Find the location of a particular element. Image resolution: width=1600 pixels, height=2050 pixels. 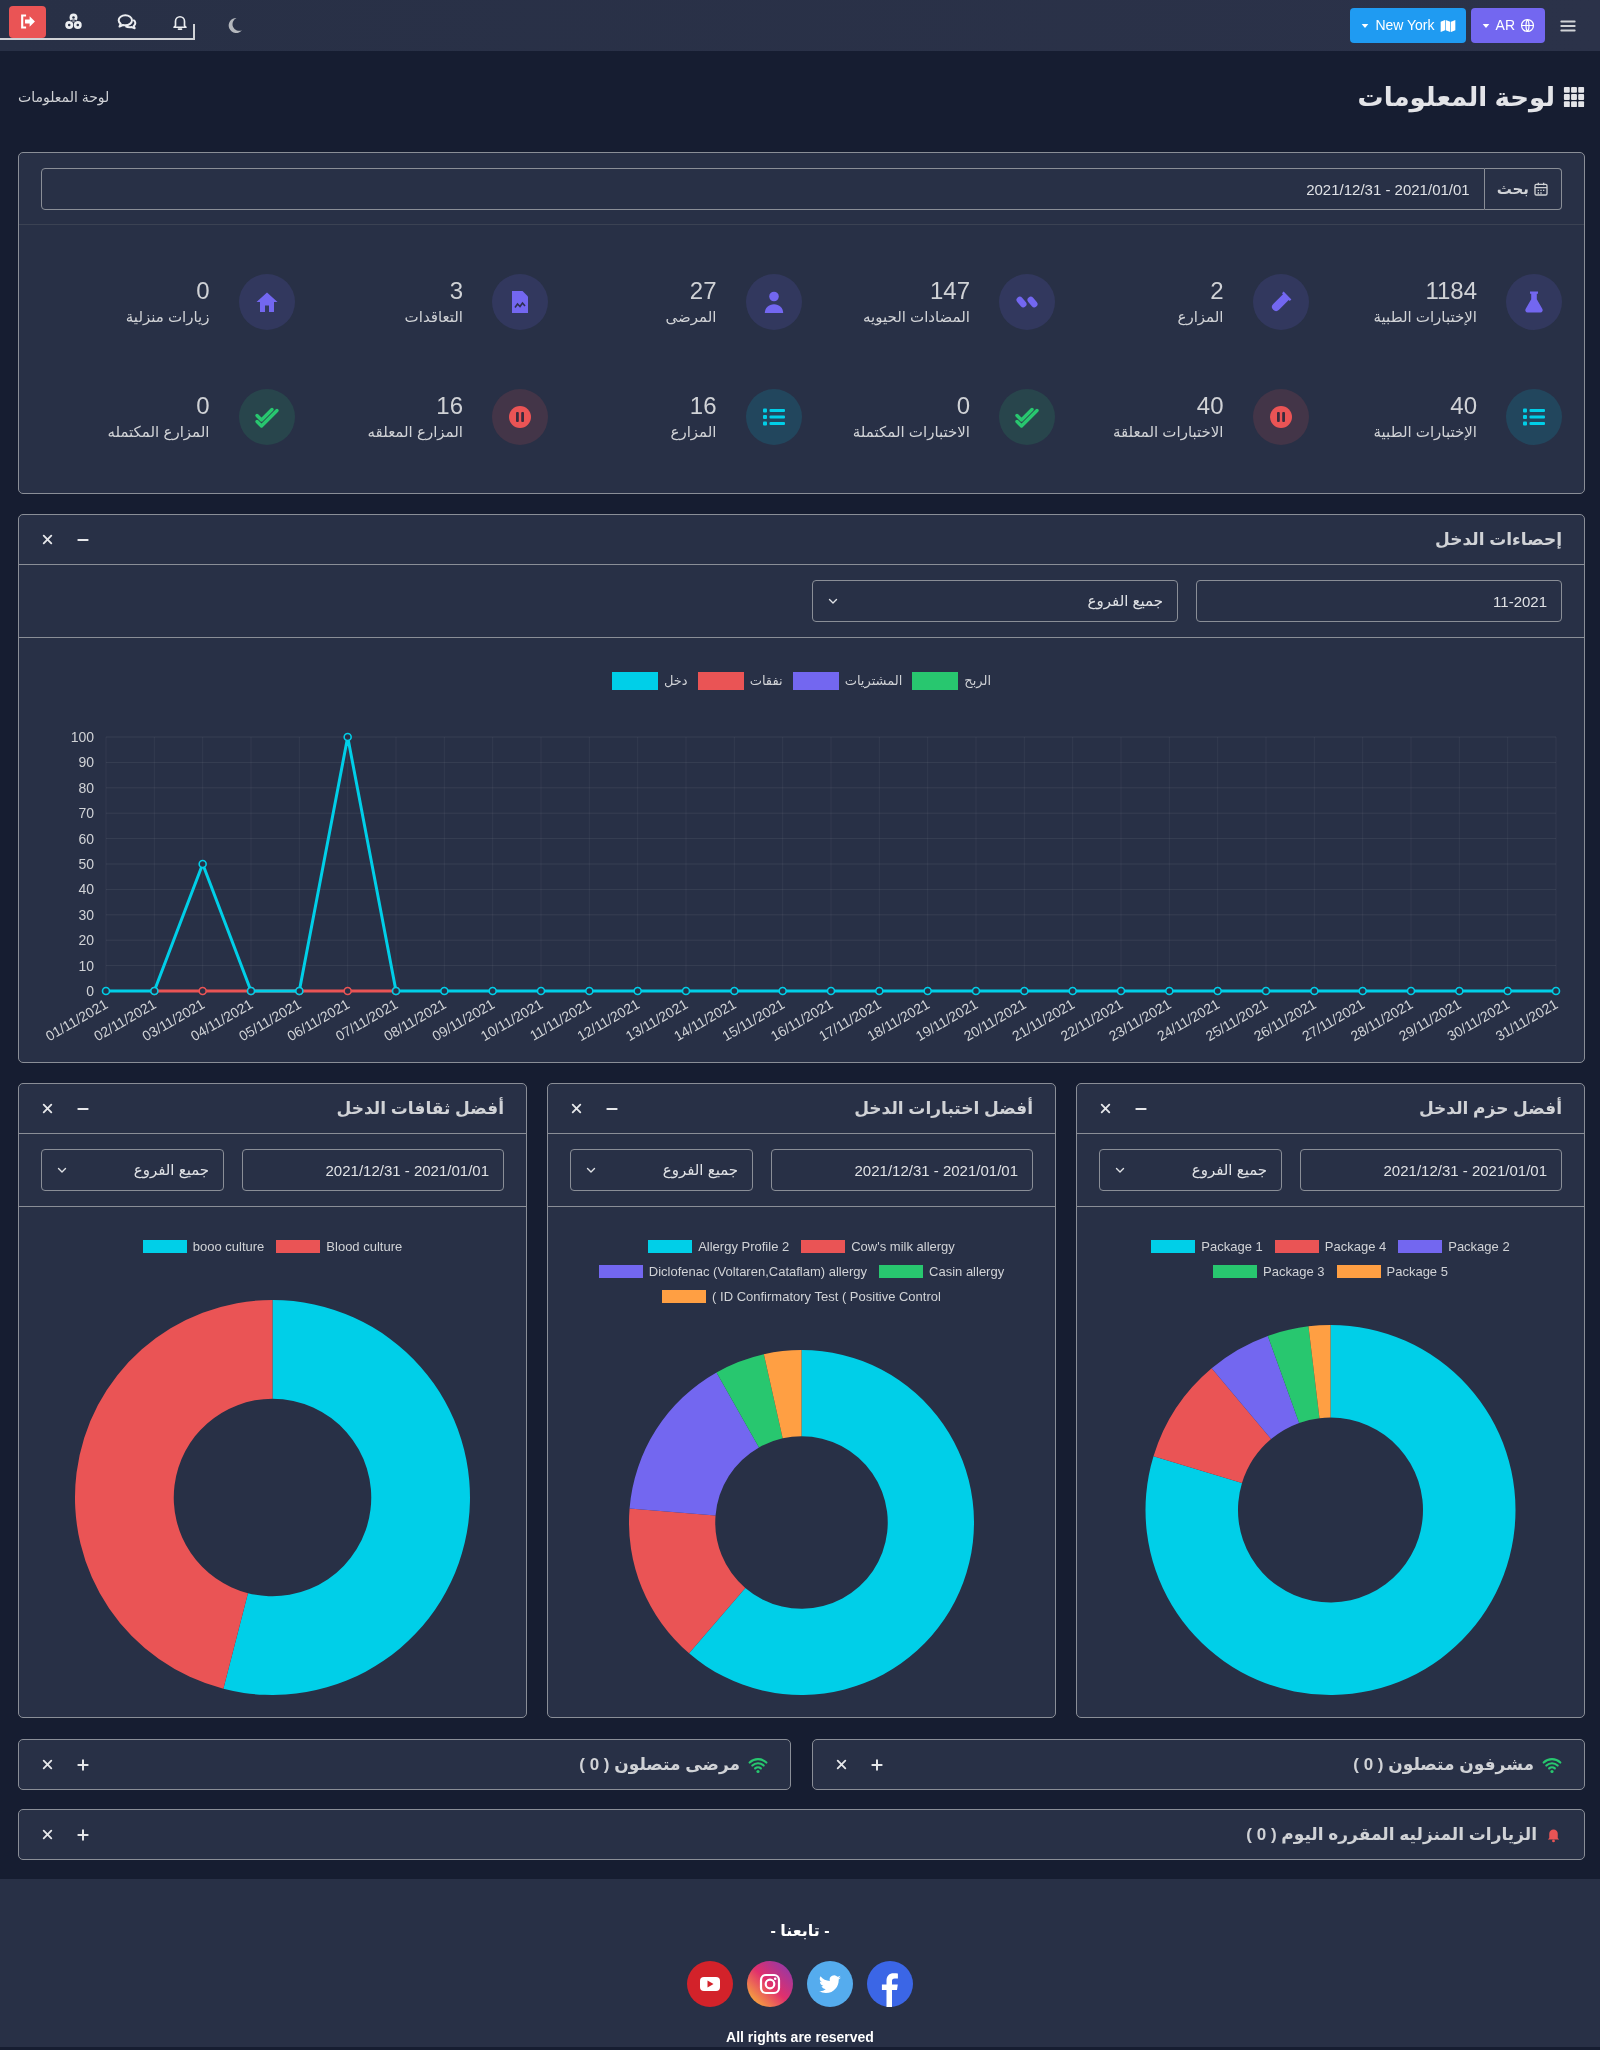

y-axis-label: 50 is located at coordinates (86, 864).